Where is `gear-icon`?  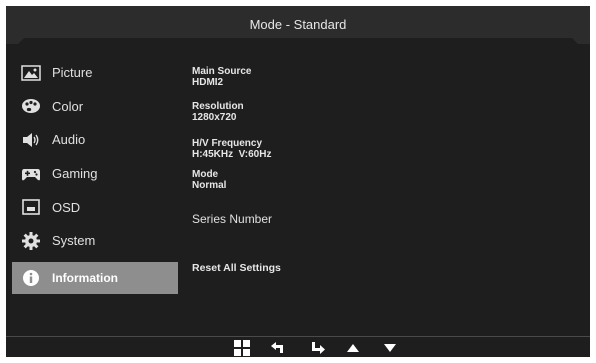 gear-icon is located at coordinates (31, 241).